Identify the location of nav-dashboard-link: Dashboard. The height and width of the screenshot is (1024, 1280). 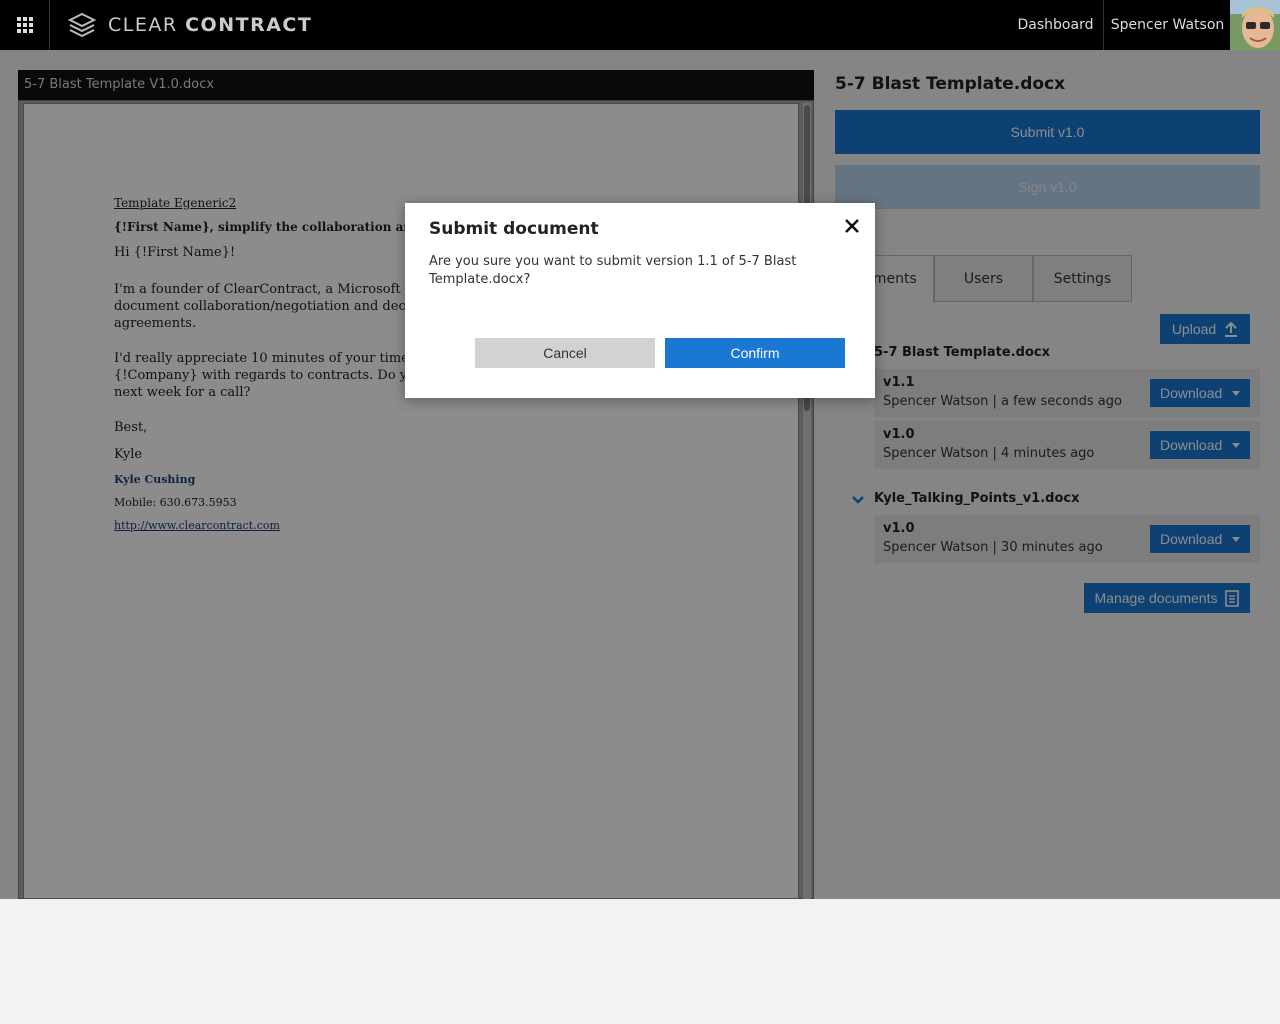
(1056, 25).